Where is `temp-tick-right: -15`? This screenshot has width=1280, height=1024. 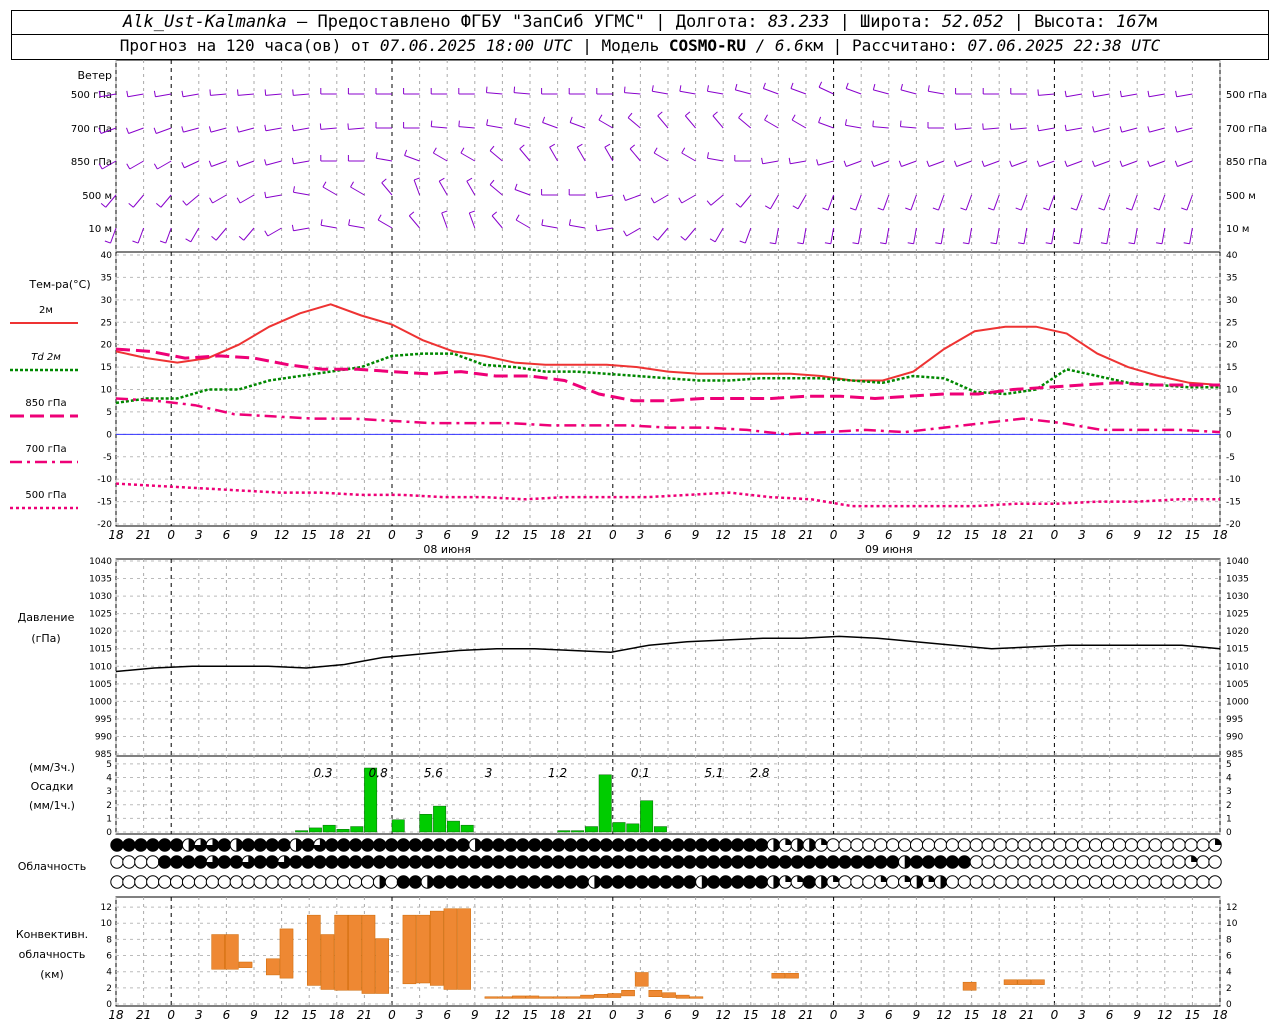 temp-tick-right: -15 is located at coordinates (1233, 503).